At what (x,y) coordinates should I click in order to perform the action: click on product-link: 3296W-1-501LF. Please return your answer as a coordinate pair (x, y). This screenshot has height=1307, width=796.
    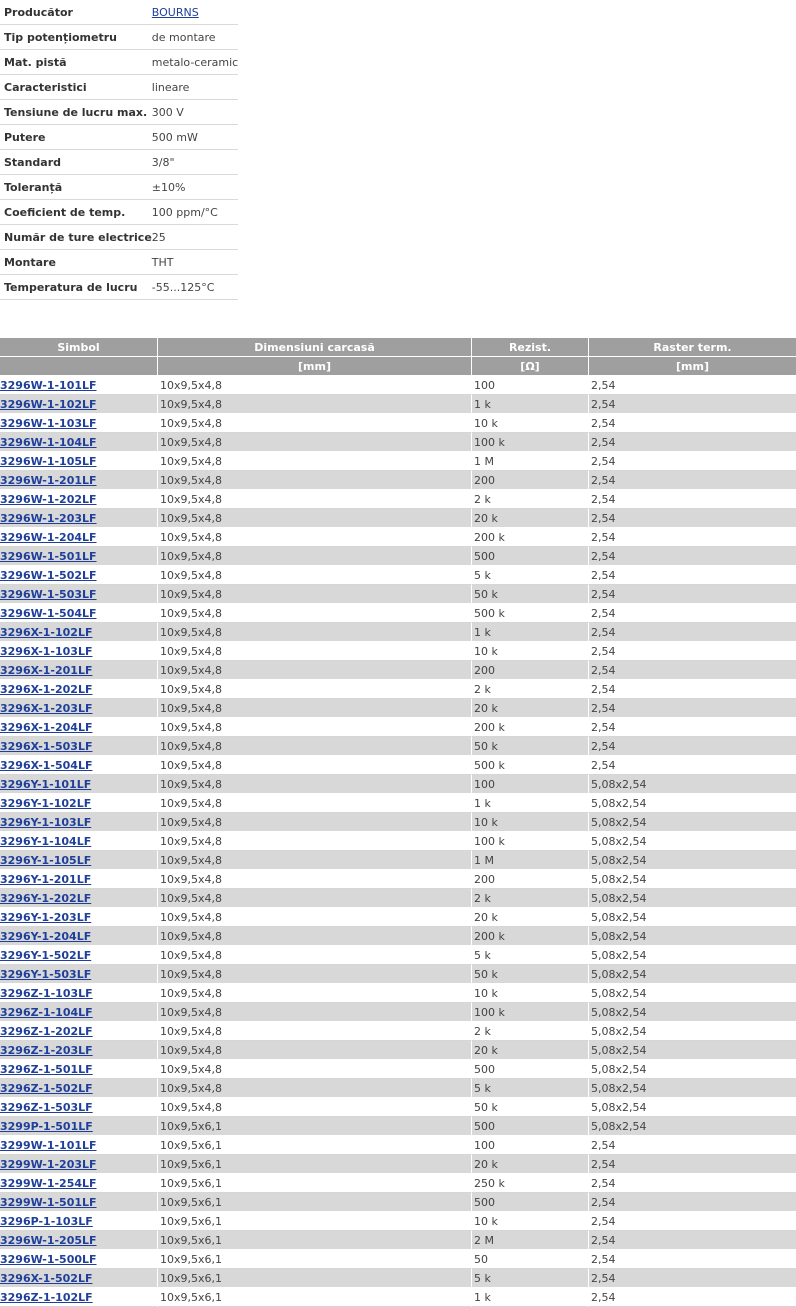
    Looking at the image, I should click on (48, 556).